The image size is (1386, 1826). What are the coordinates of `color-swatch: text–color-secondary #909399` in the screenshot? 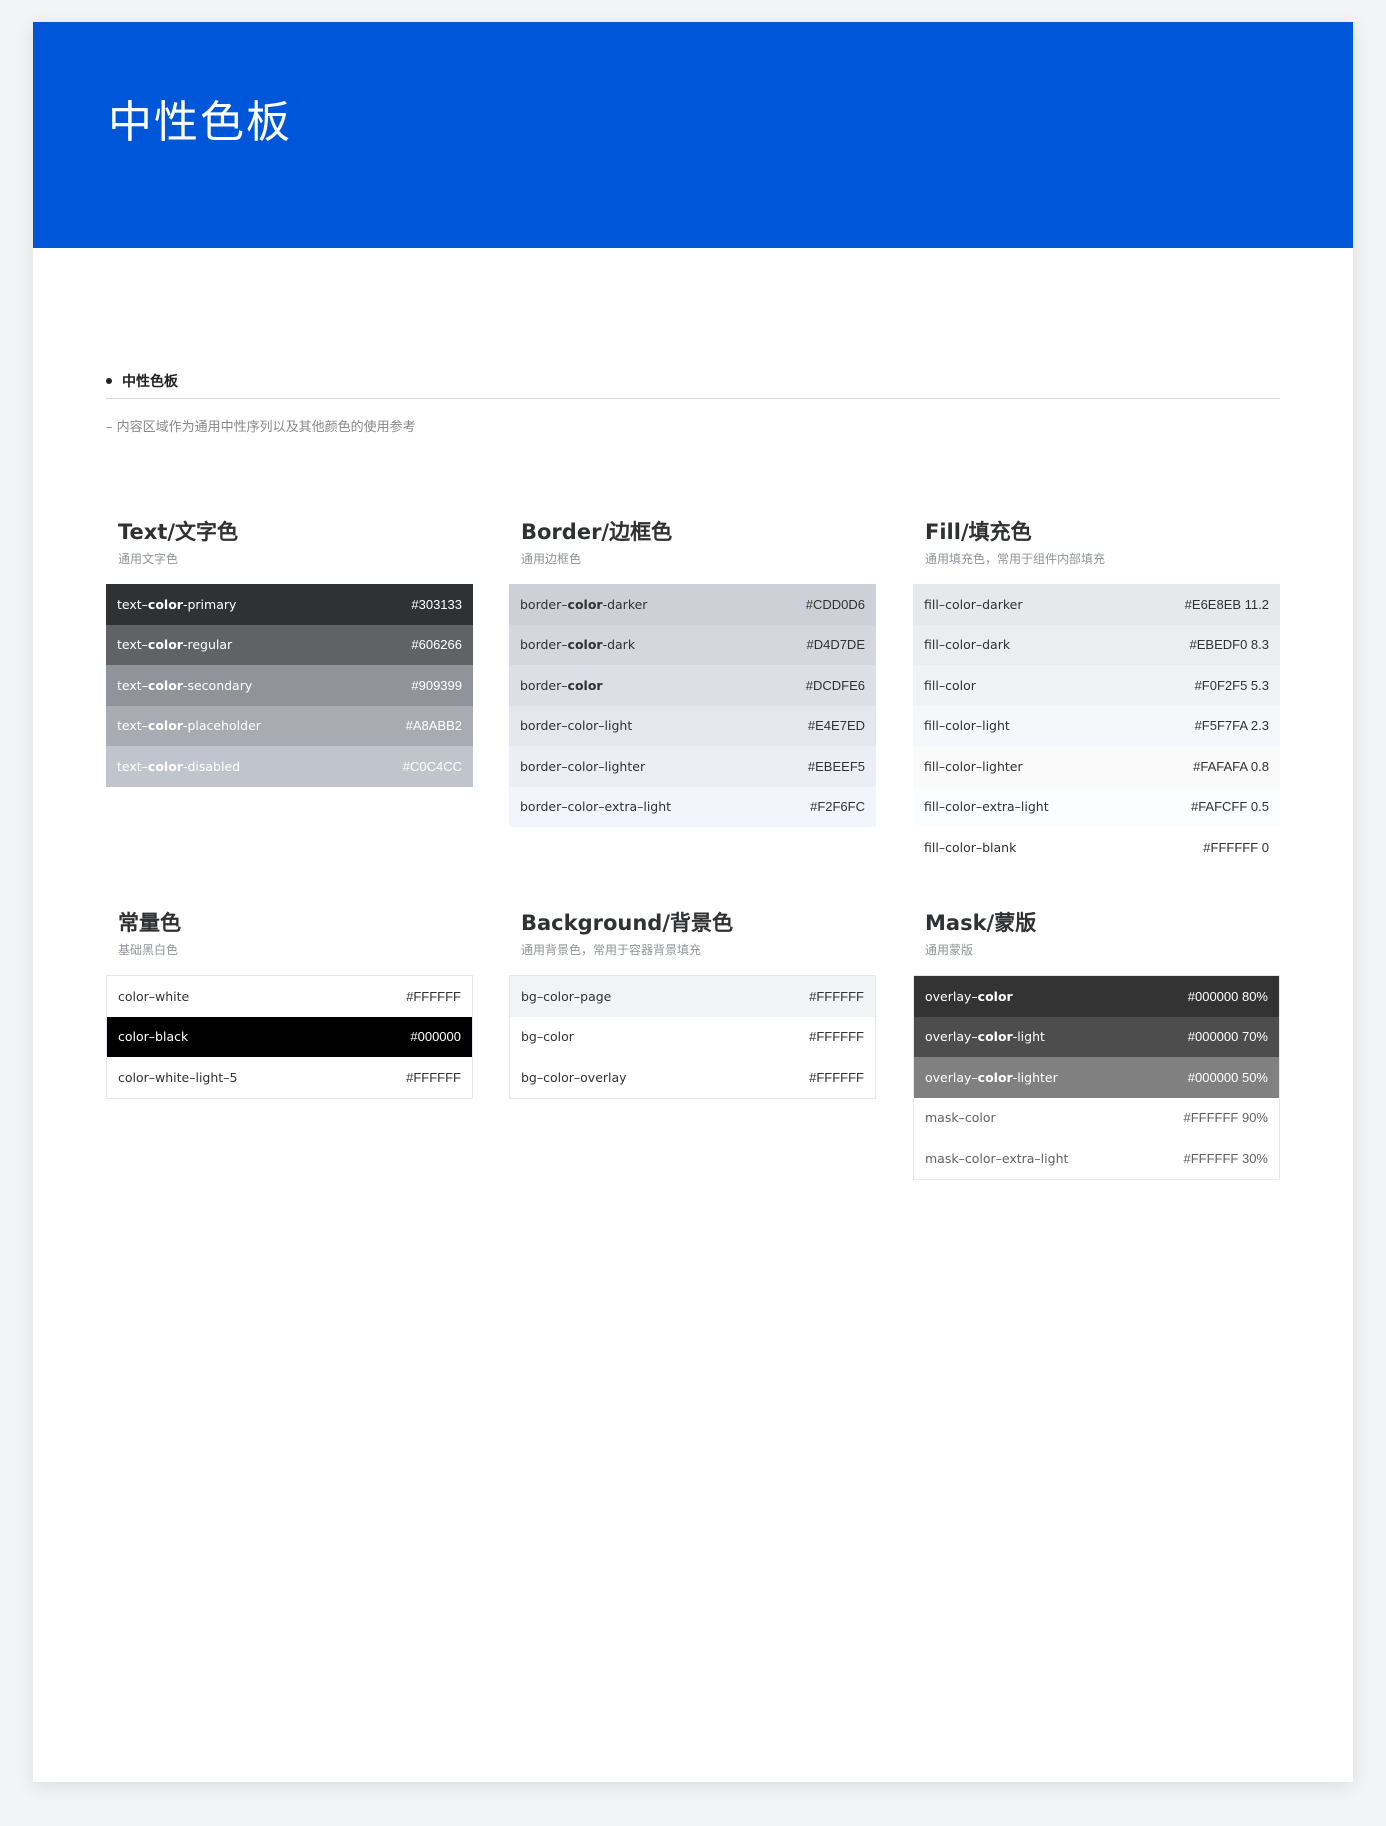 It's located at (289, 685).